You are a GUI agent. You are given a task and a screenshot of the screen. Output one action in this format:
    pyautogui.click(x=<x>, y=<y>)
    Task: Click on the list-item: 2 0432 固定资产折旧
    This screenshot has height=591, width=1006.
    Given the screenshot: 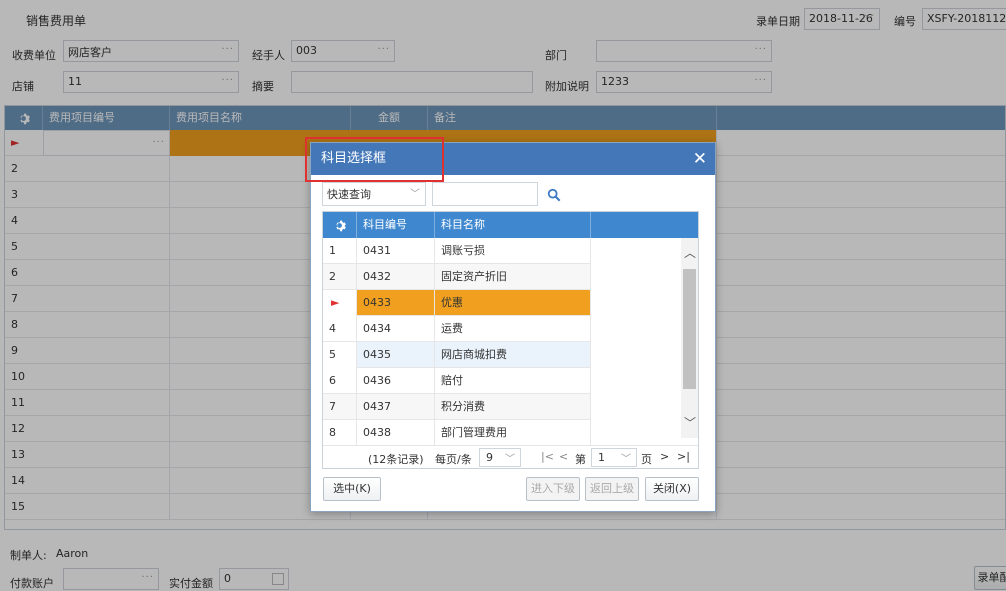 What is the action you would take?
    pyautogui.click(x=457, y=277)
    